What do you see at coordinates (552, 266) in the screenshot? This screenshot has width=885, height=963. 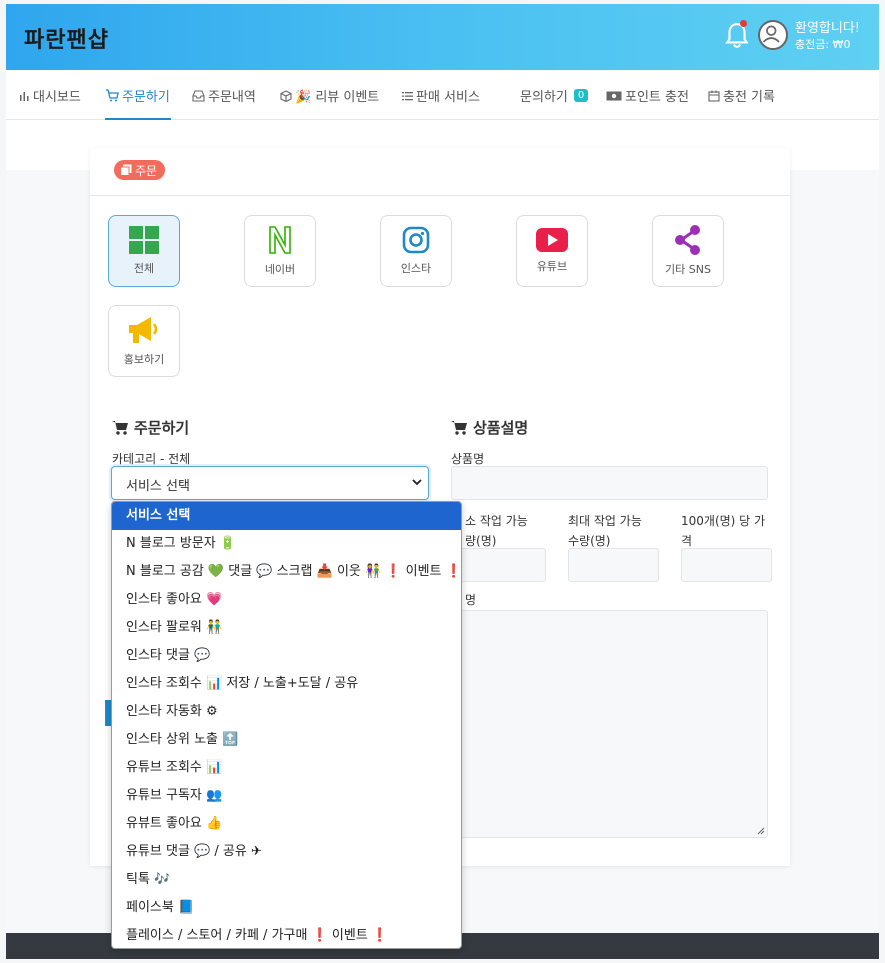 I see `category-youtube-label: 유튜브` at bounding box center [552, 266].